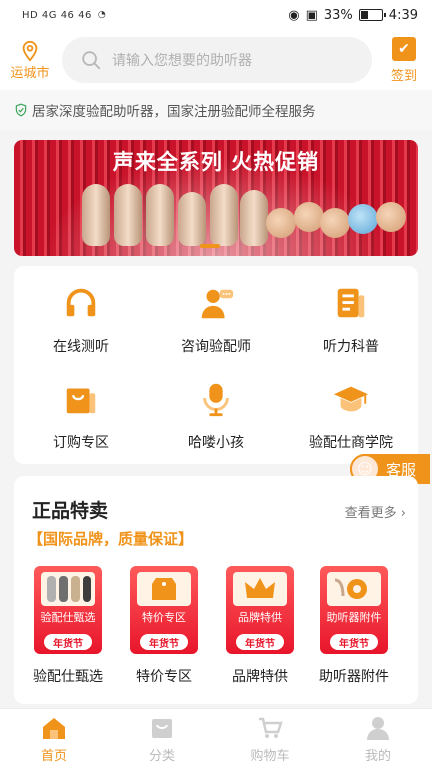 The image size is (432, 768). Describe the element at coordinates (216, 347) in the screenshot. I see `menu-item-label: 咨询验配师` at that location.